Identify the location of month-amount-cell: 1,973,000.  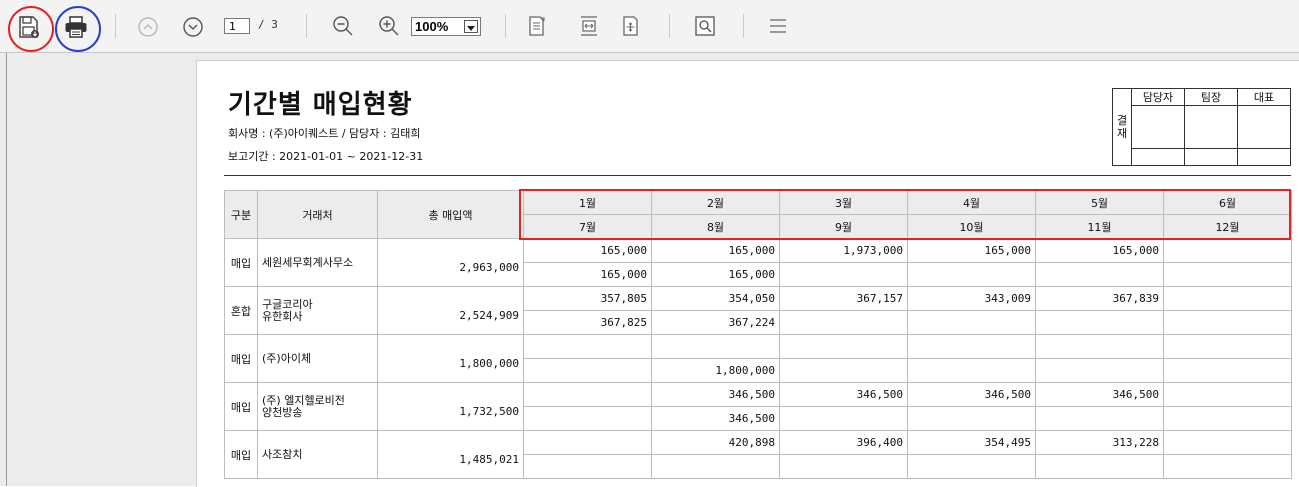
(843, 250).